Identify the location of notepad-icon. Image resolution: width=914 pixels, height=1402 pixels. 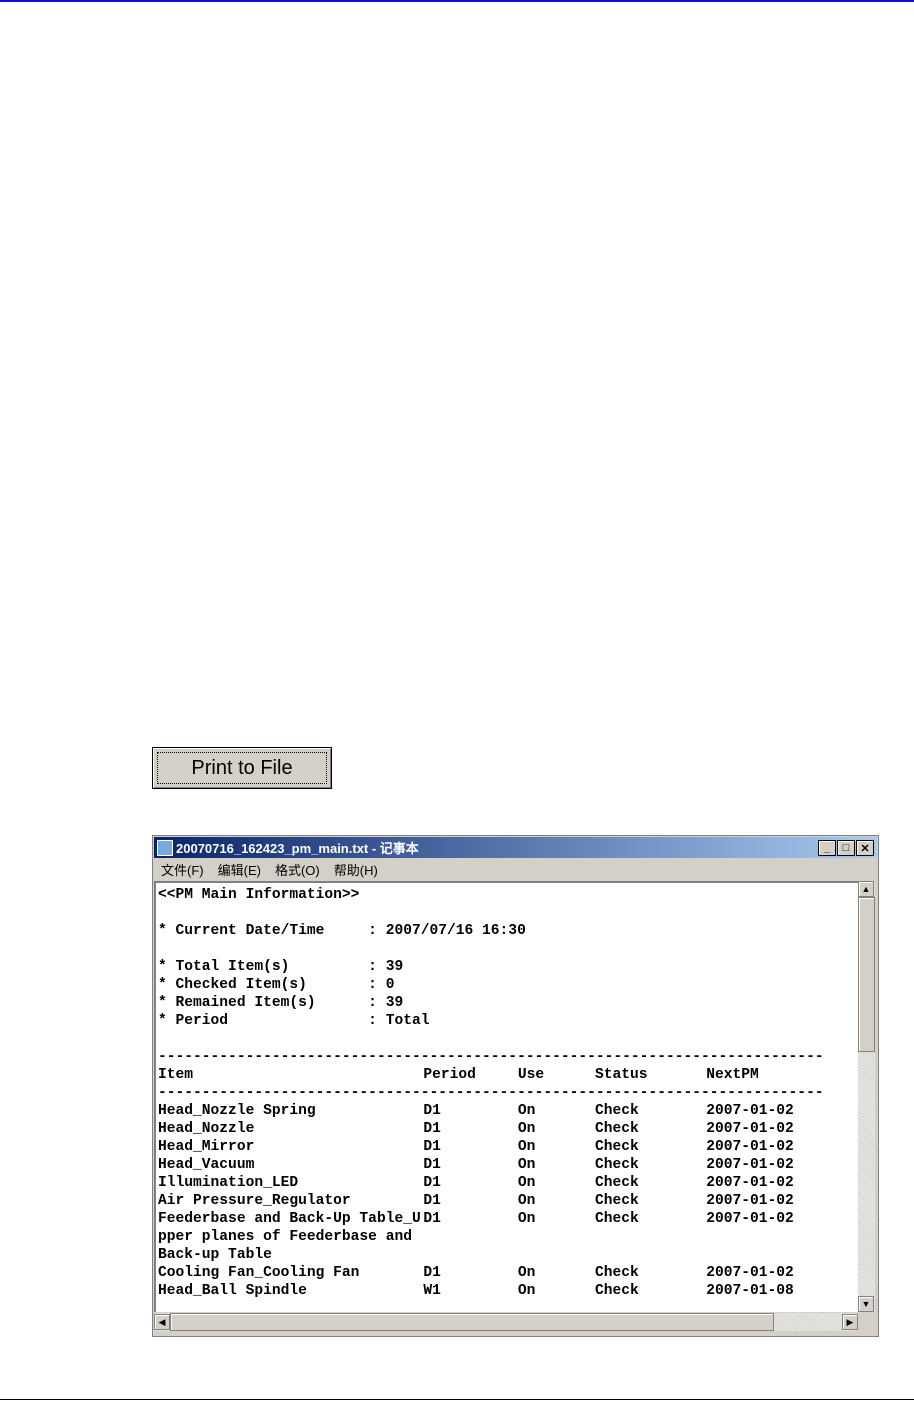
(165, 847).